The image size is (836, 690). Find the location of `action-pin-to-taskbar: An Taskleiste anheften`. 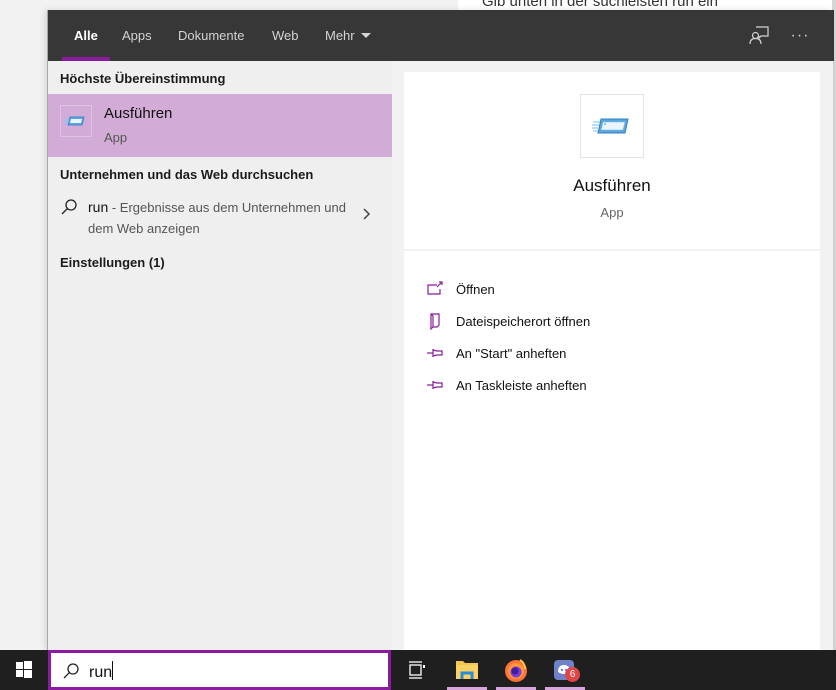

action-pin-to-taskbar: An Taskleiste anheften is located at coordinates (606, 386).